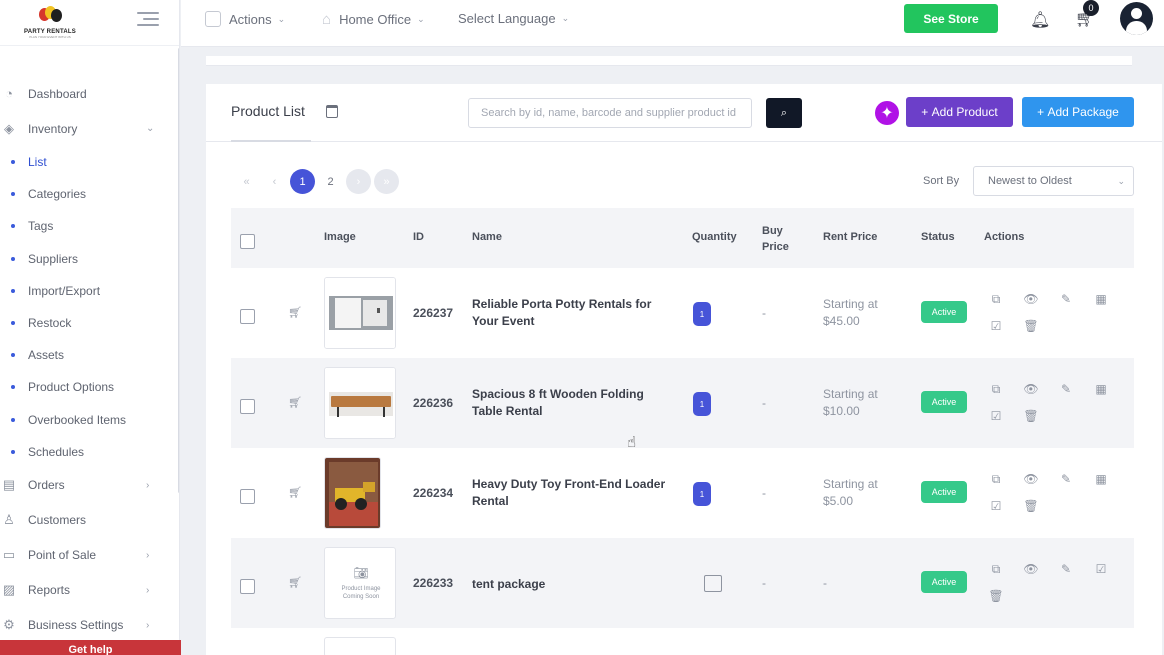 Image resolution: width=1164 pixels, height=655 pixels. I want to click on sidebar-subitem-tags: Tags, so click(89, 226).